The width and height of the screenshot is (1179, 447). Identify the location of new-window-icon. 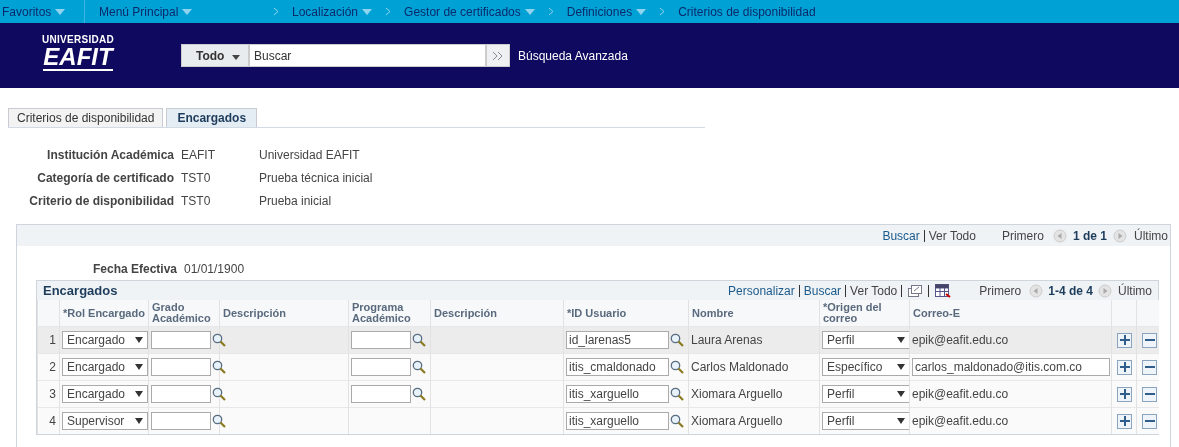
(915, 290).